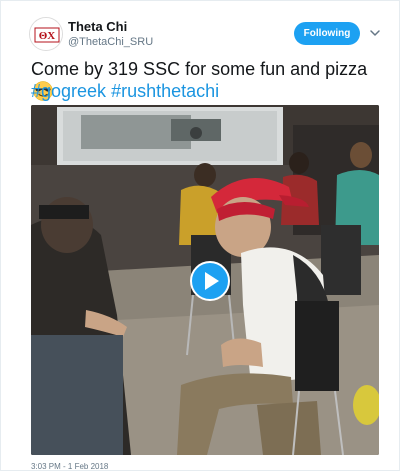 Image resolution: width=400 pixels, height=471 pixels. Describe the element at coordinates (200, 30) in the screenshot. I see `tweet-header: ΘΧ Theta Chi @ThetaChi_SRU Following` at that location.